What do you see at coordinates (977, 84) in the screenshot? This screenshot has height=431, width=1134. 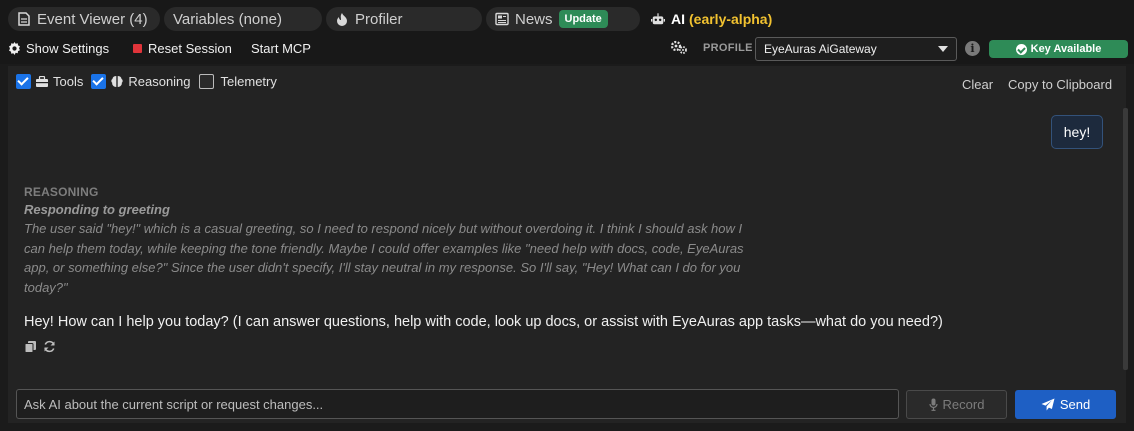 I see `clear-button: Clear` at bounding box center [977, 84].